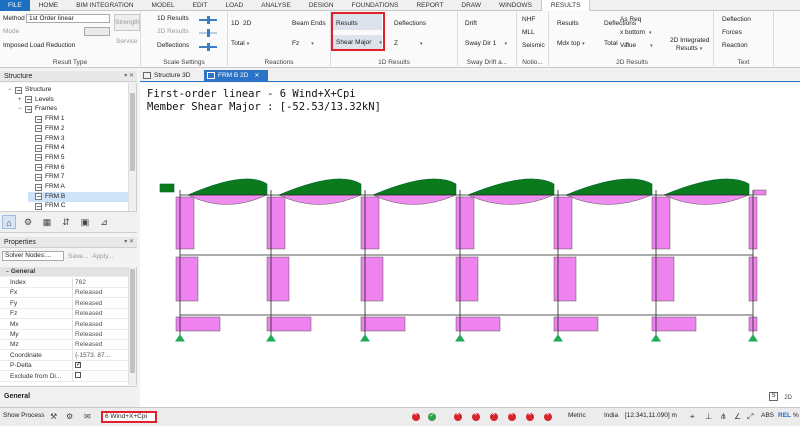 The height and width of the screenshot is (426, 800). What do you see at coordinates (64, 272) in the screenshot?
I see `properties-section-header: − General` at bounding box center [64, 272].